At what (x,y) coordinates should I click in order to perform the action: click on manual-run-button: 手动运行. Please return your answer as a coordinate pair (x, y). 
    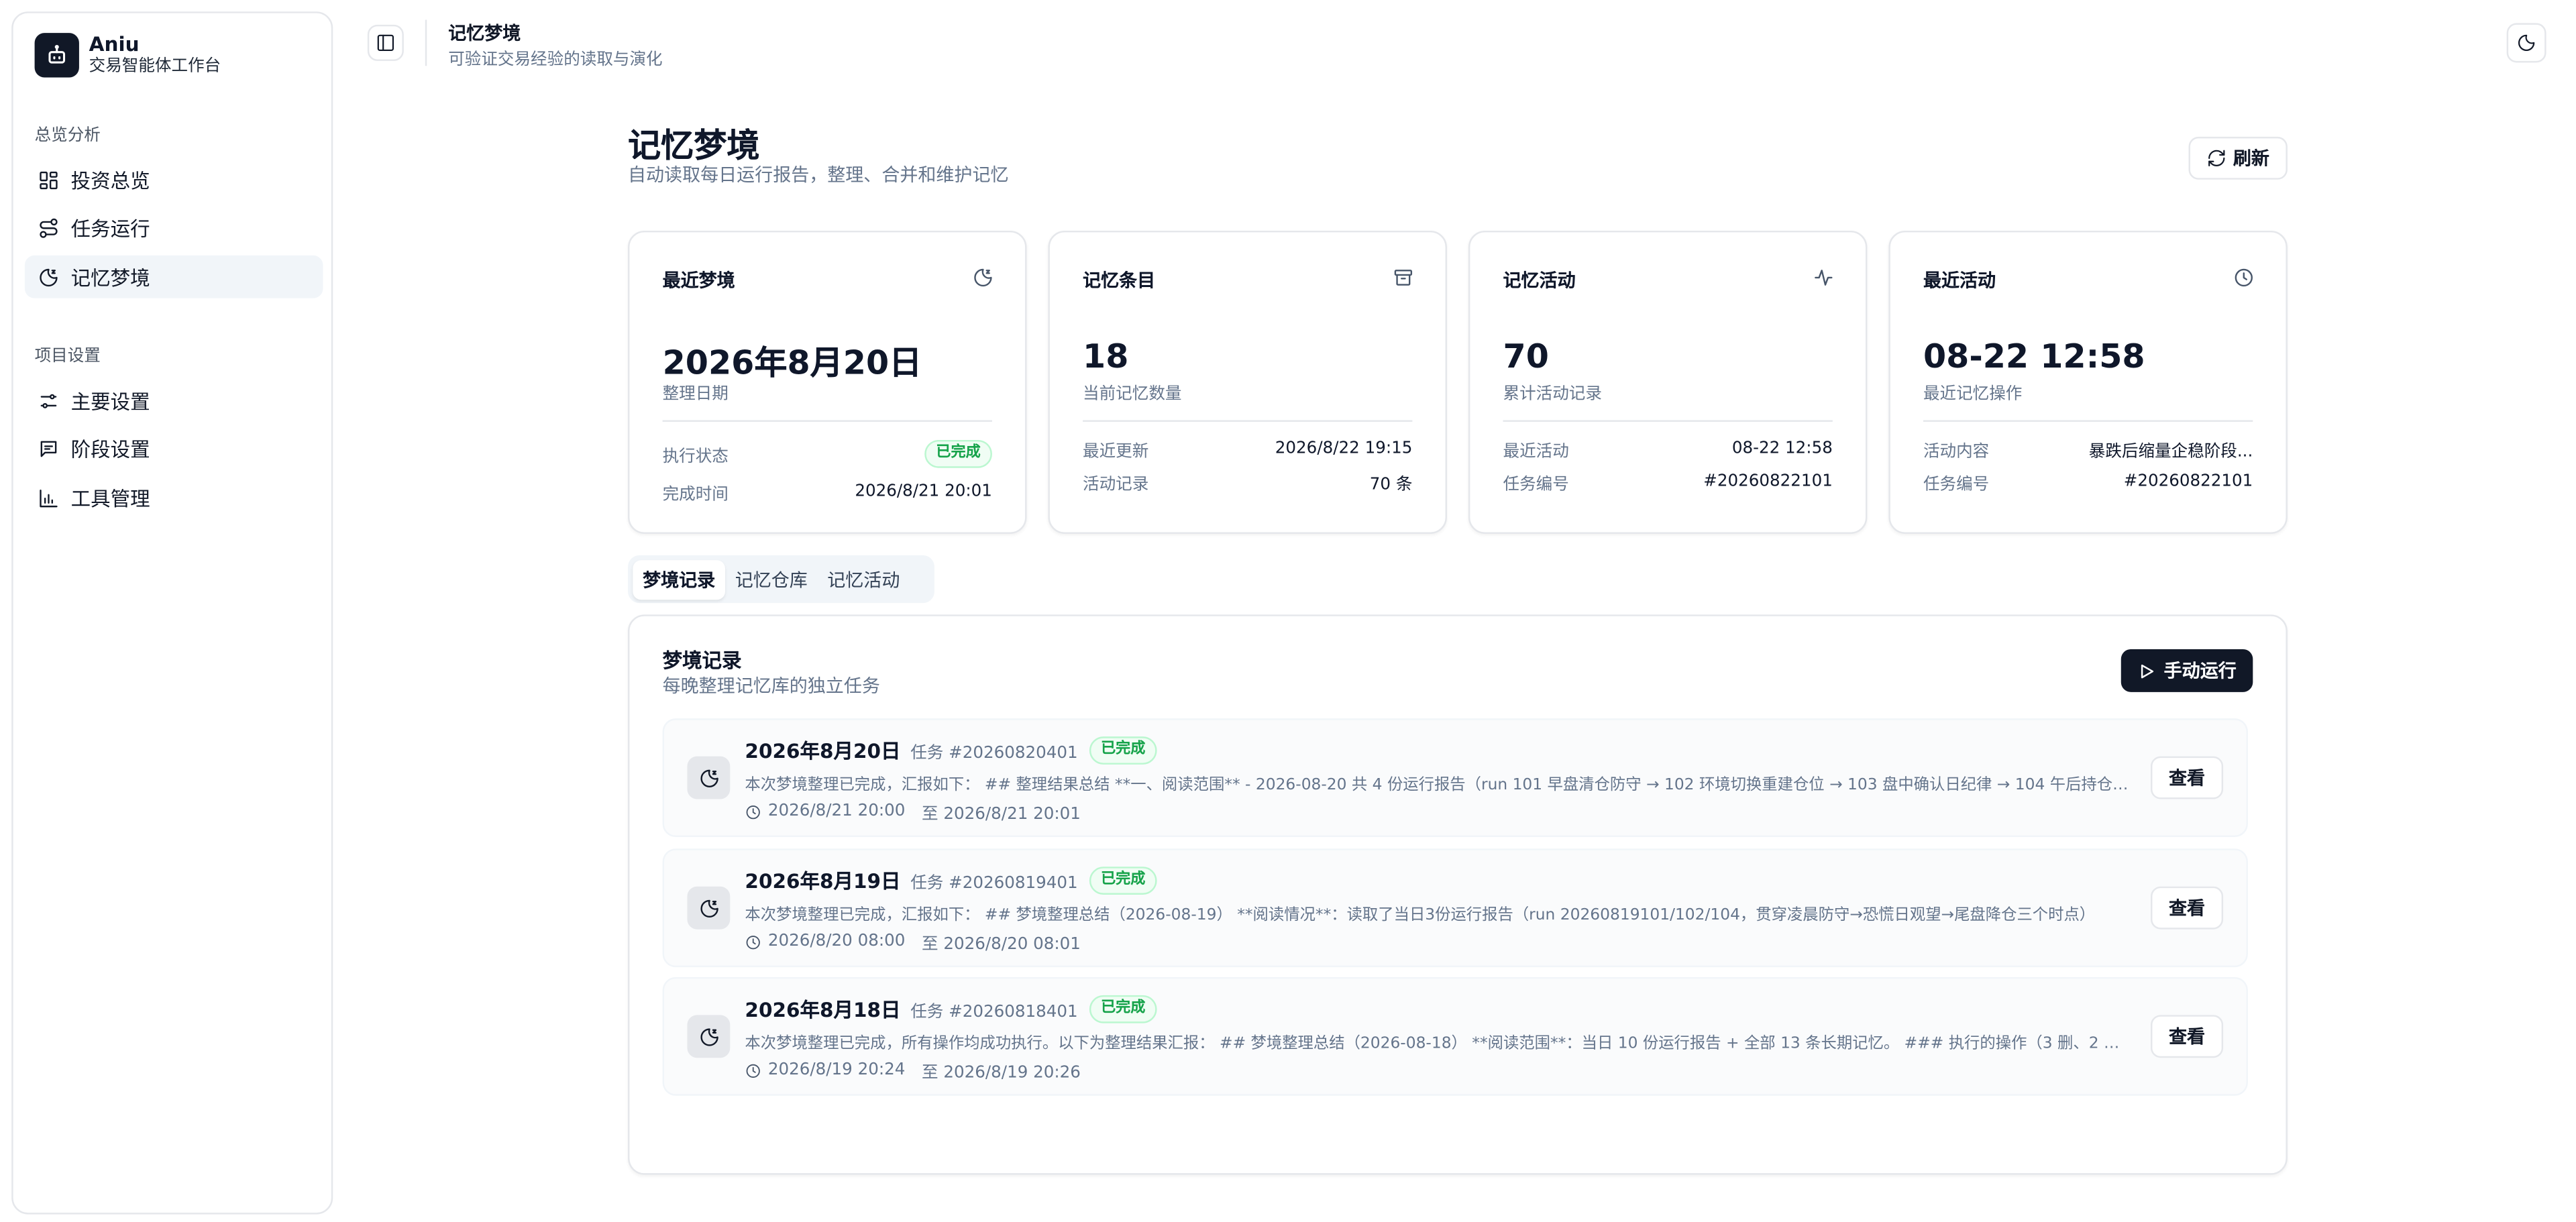
    Looking at the image, I should click on (2187, 670).